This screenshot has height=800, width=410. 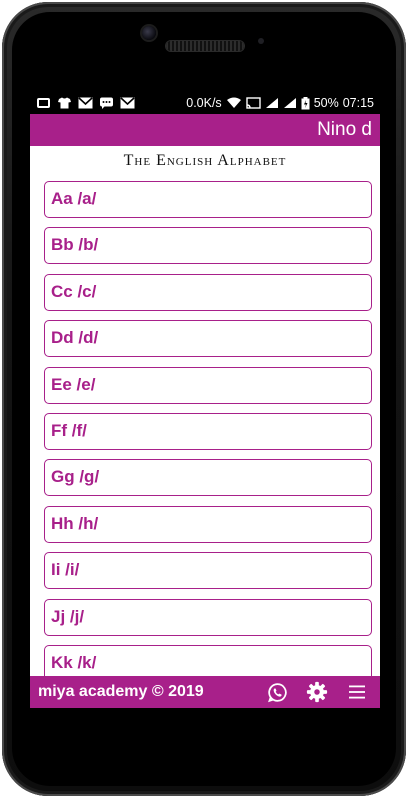 What do you see at coordinates (357, 692) in the screenshot?
I see `menu-icon` at bounding box center [357, 692].